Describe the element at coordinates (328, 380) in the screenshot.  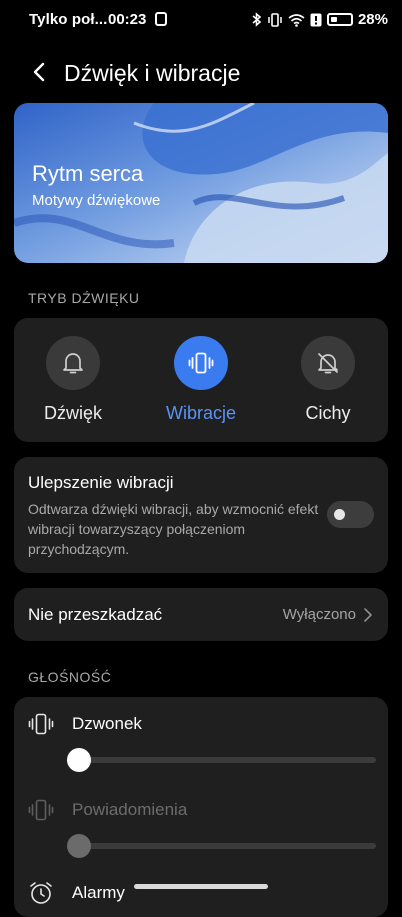
I see `mode-silent: Cichy` at that location.